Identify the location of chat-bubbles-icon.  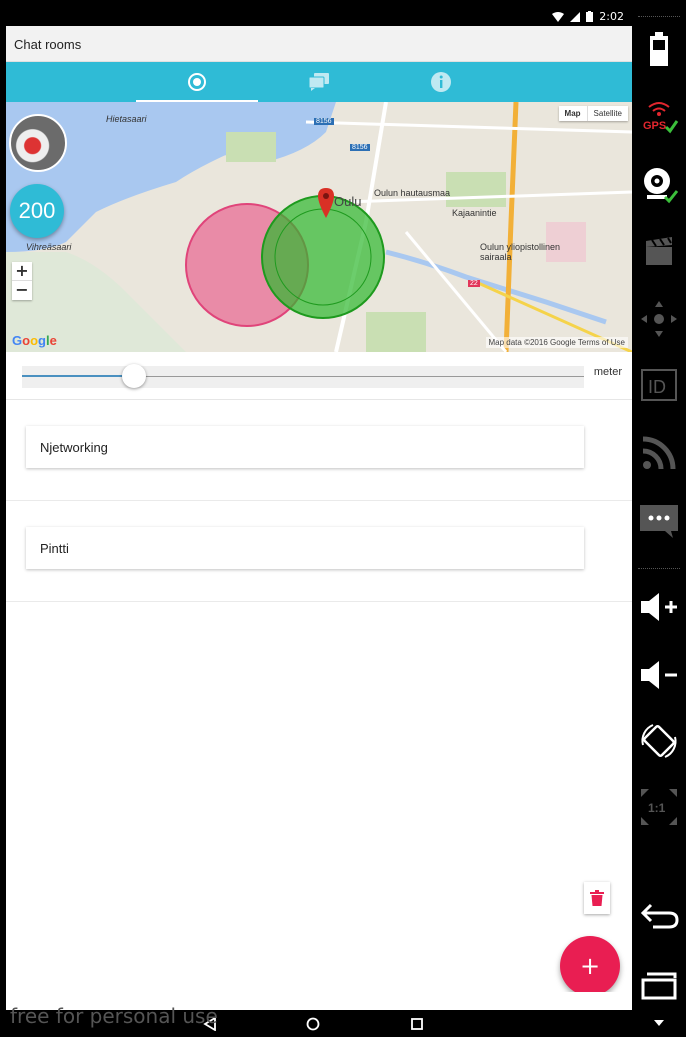
(318, 82).